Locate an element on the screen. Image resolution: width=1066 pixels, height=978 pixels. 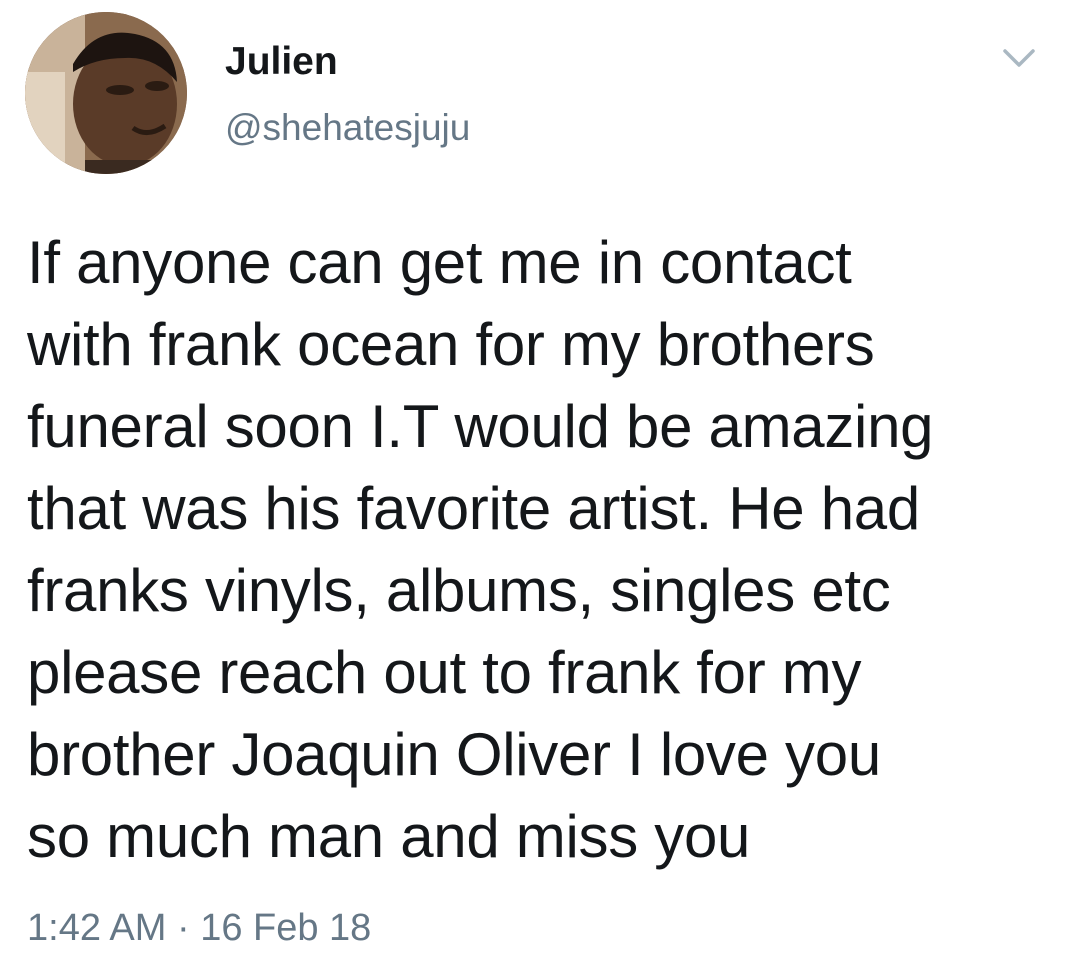
author-avatar is located at coordinates (106, 93).